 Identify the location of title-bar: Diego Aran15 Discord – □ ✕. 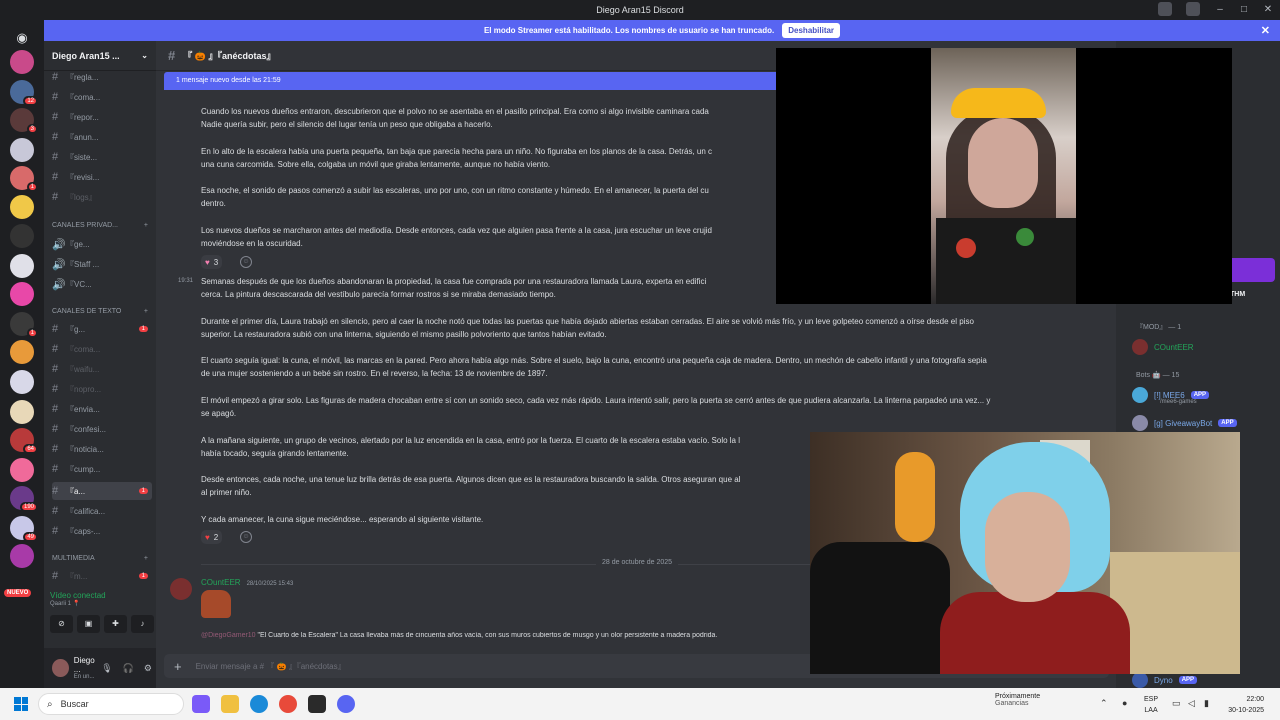
(640, 10).